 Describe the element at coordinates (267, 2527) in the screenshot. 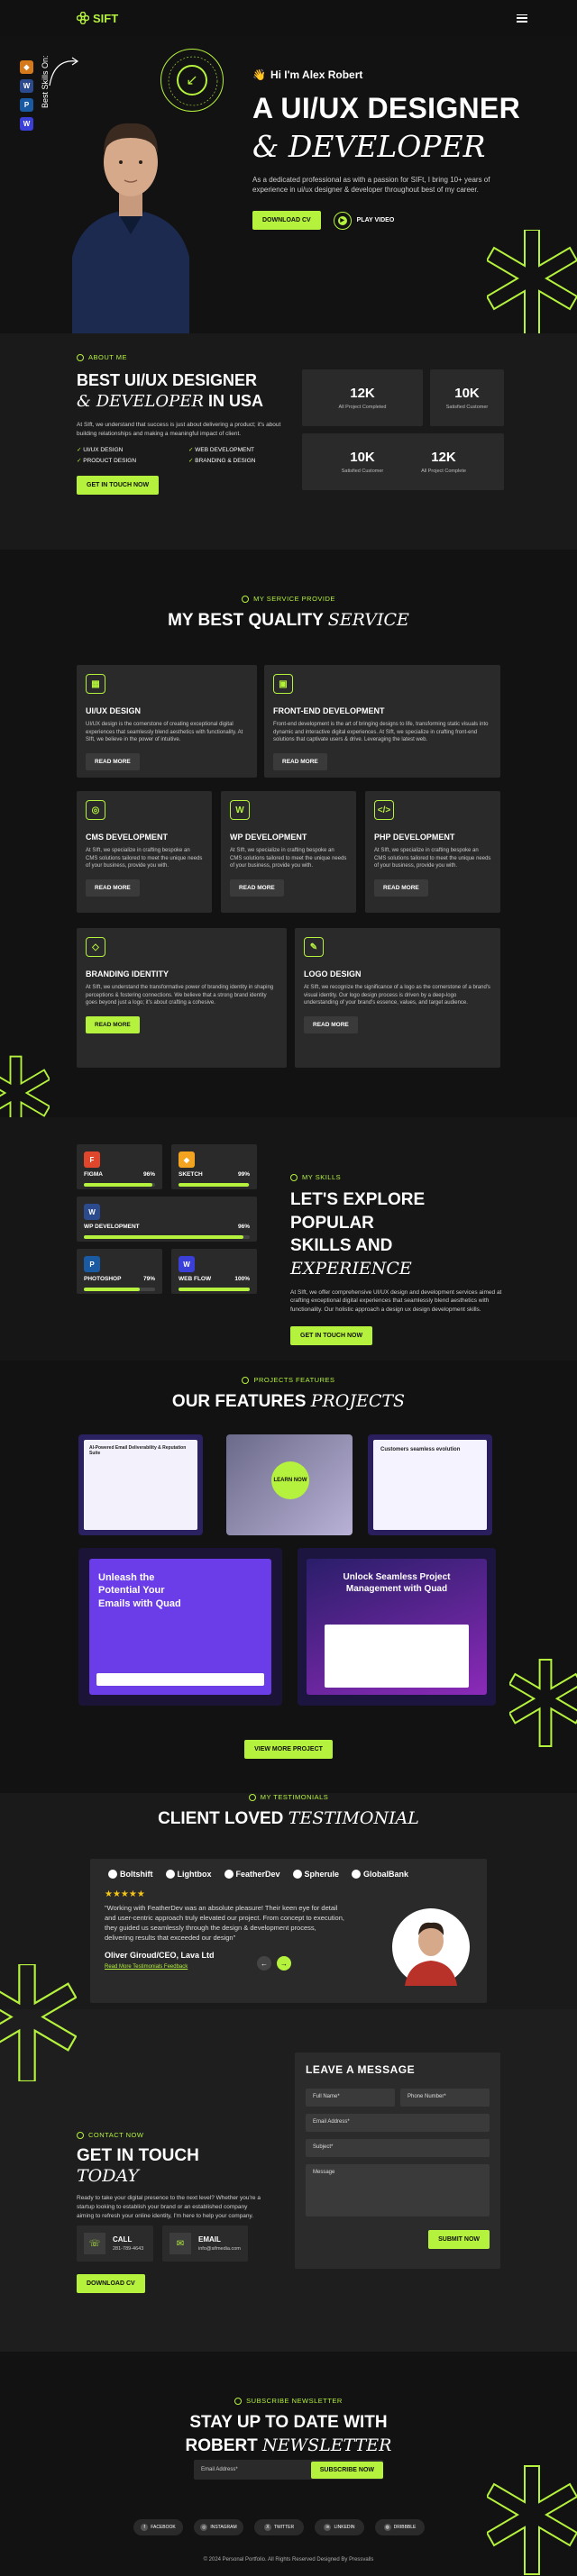

I see `x-icon: X` at that location.